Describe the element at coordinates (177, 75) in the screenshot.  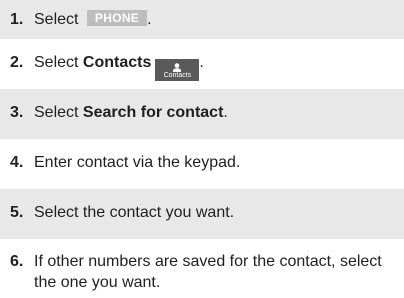
I see `contacts-icon-label: Contacts` at that location.